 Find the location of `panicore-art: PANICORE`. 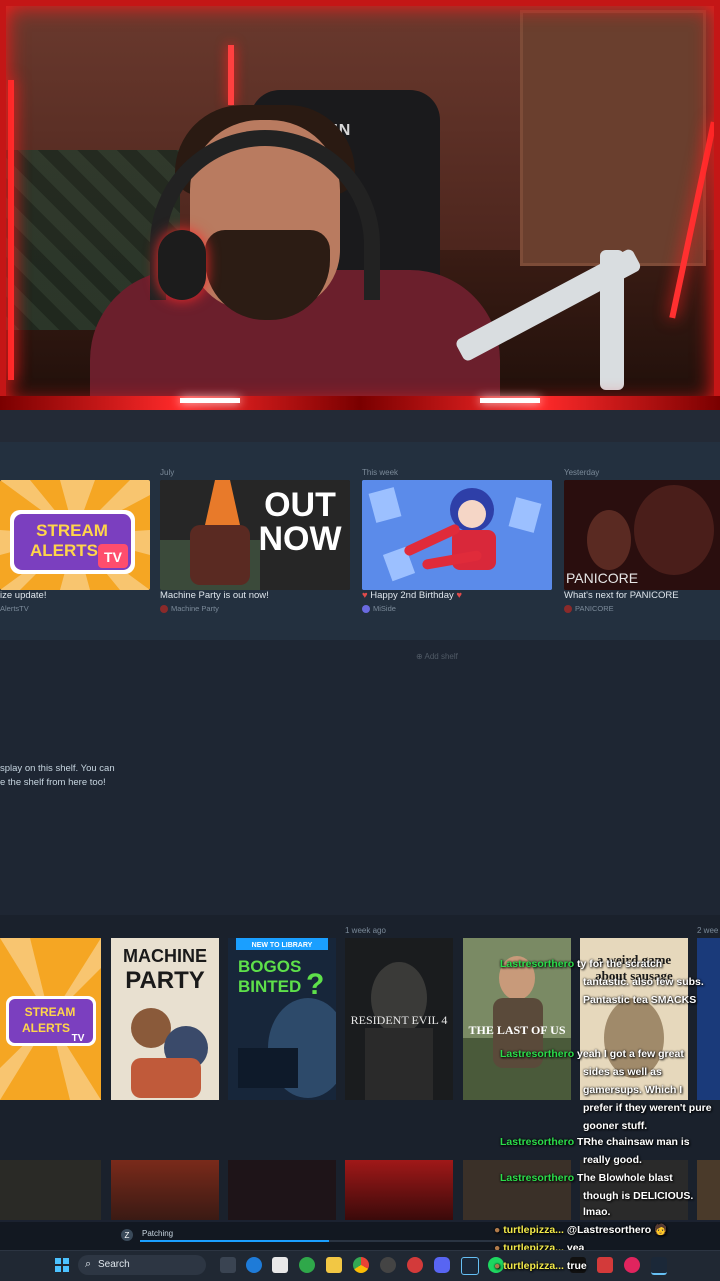

panicore-art: PANICORE is located at coordinates (642, 535).